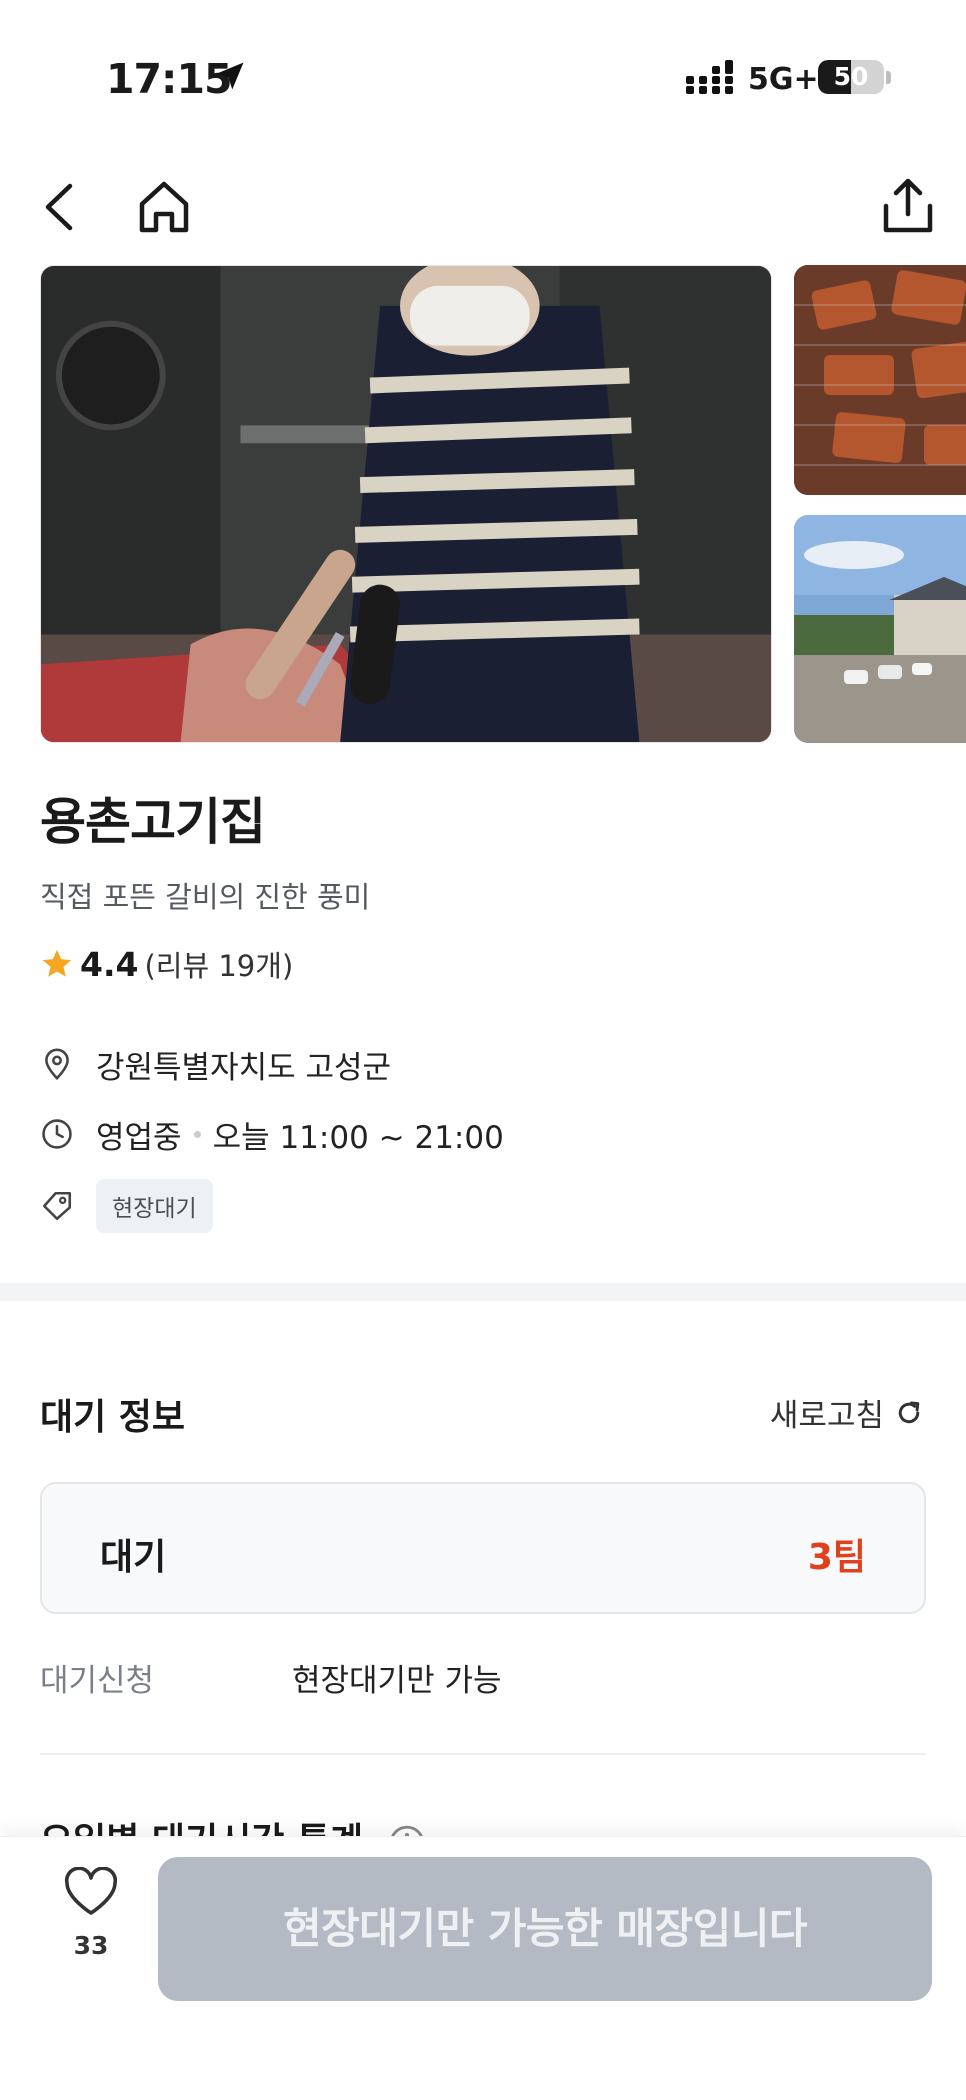 The width and height of the screenshot is (966, 2100). What do you see at coordinates (483, 1292) in the screenshot?
I see `section-divider` at bounding box center [483, 1292].